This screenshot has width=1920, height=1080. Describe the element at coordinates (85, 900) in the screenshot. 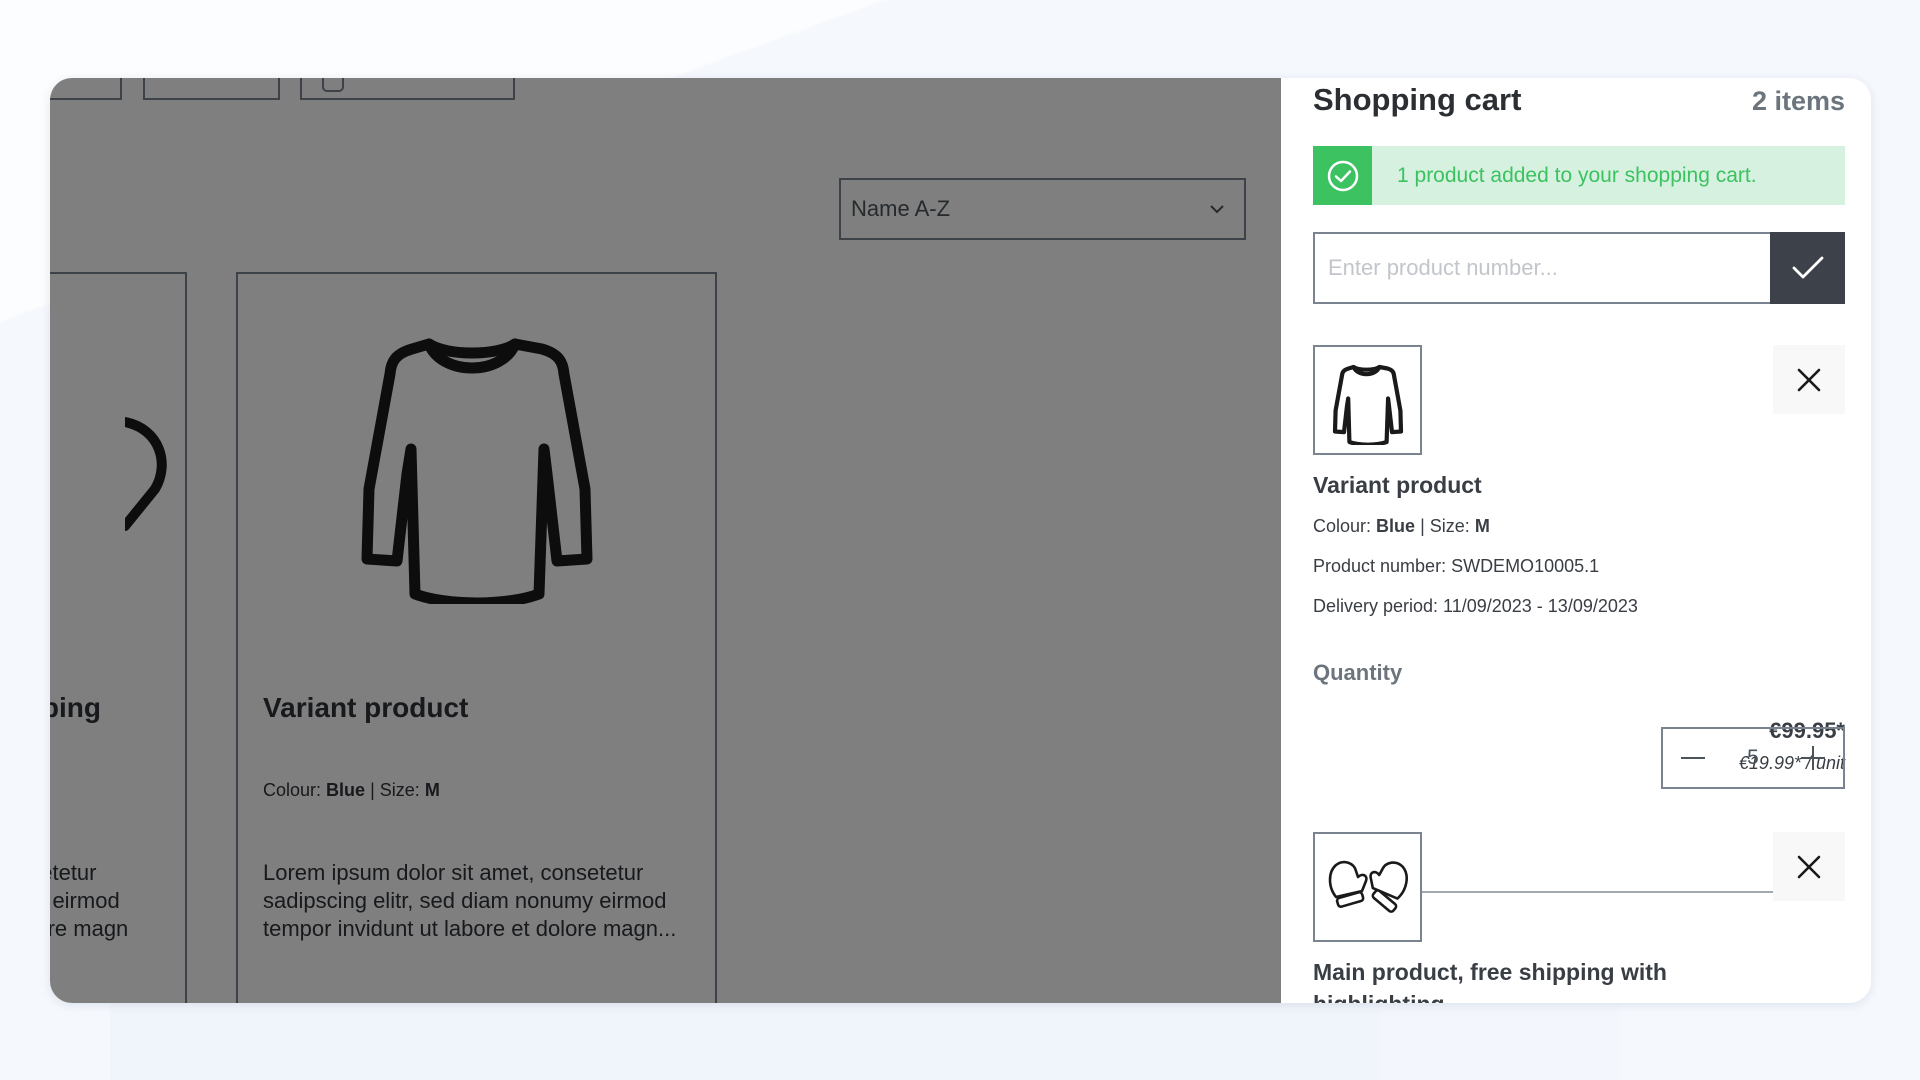

I see `description-line: my eirmod` at that location.